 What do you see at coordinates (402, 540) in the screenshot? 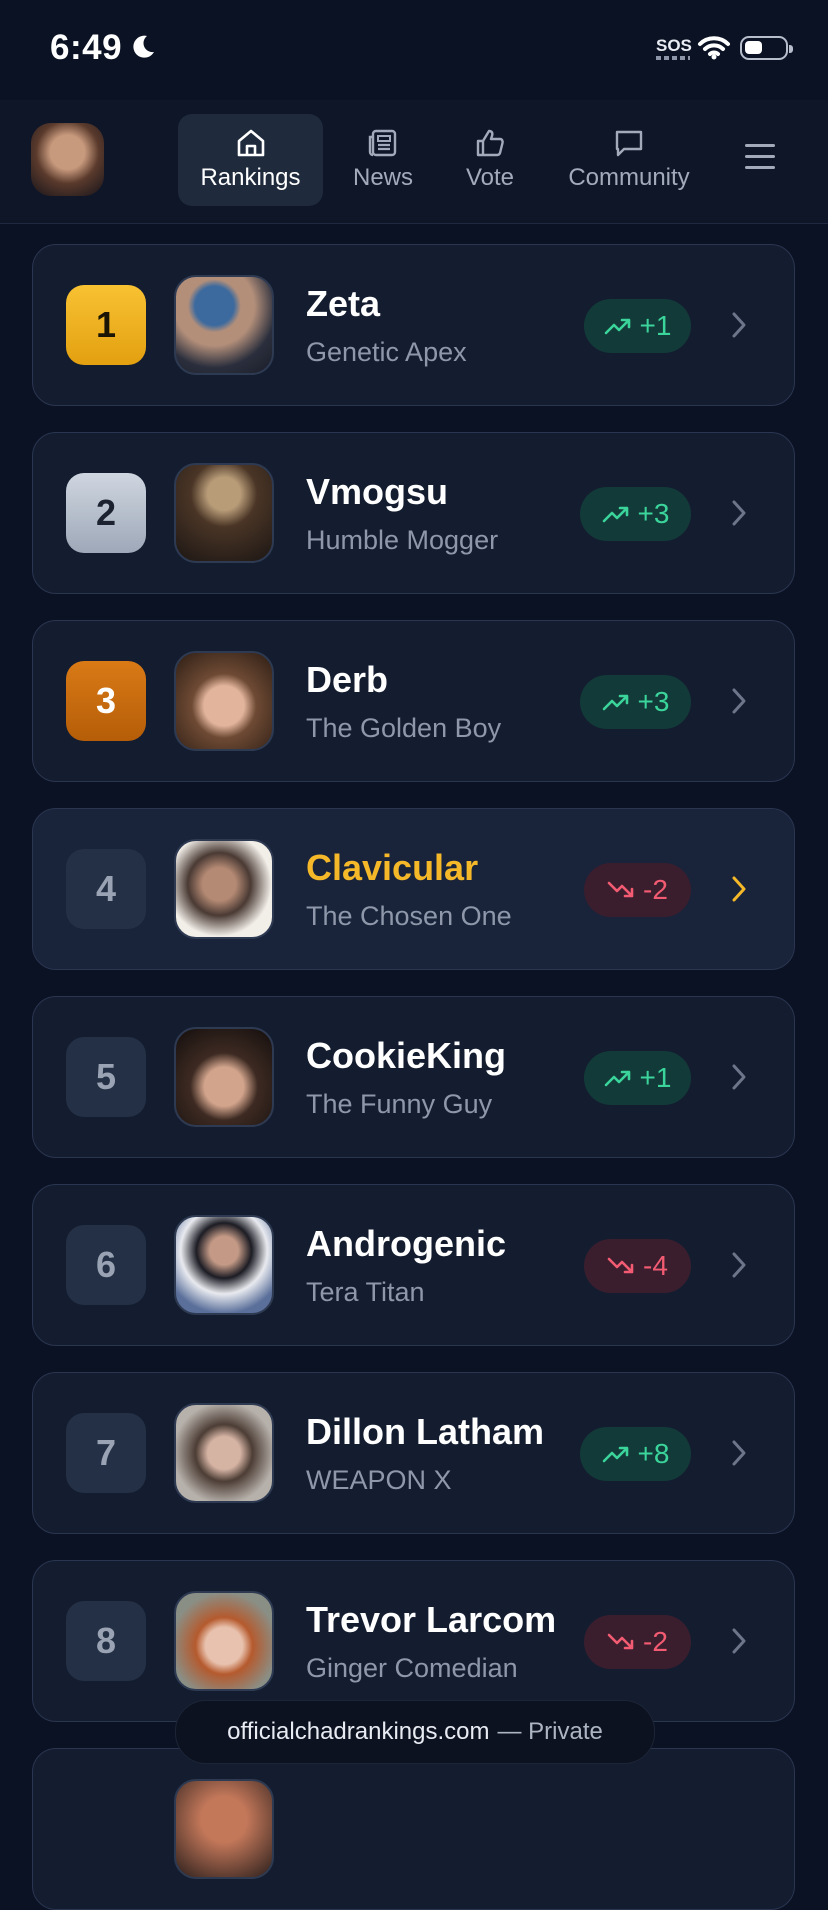
I see `player-title: Humble Mogger` at bounding box center [402, 540].